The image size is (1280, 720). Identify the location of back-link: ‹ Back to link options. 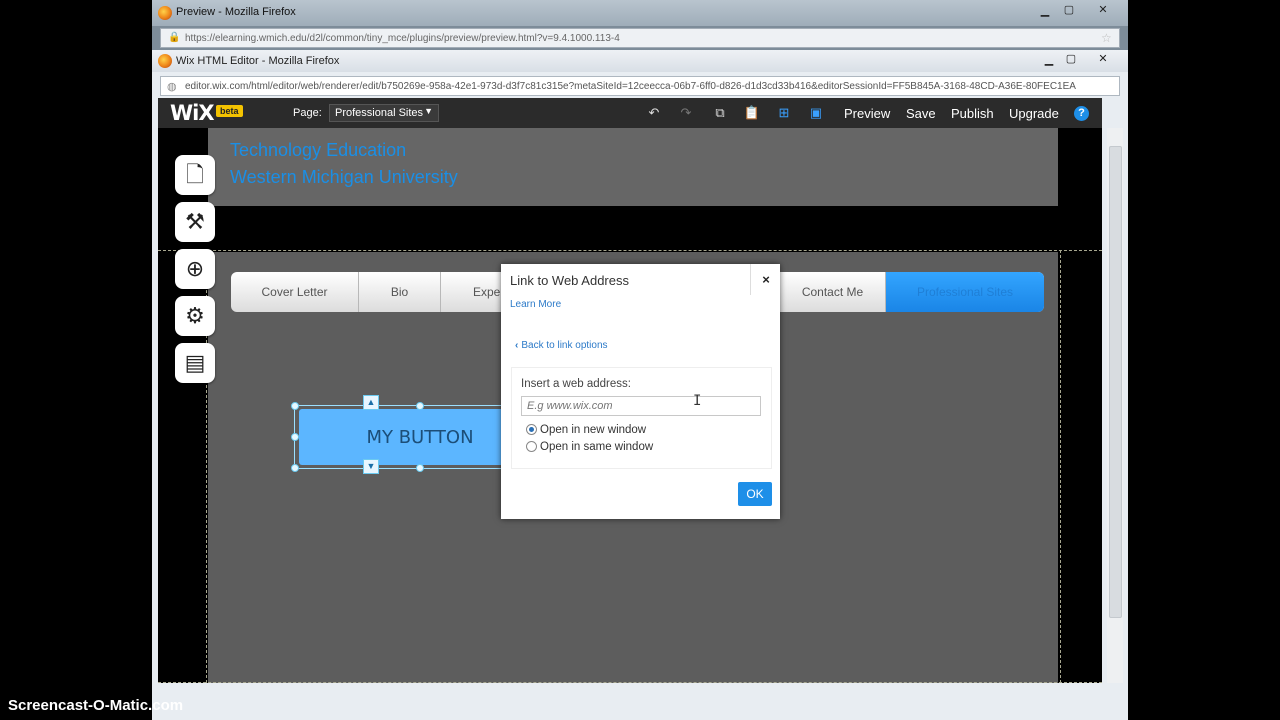
(561, 345).